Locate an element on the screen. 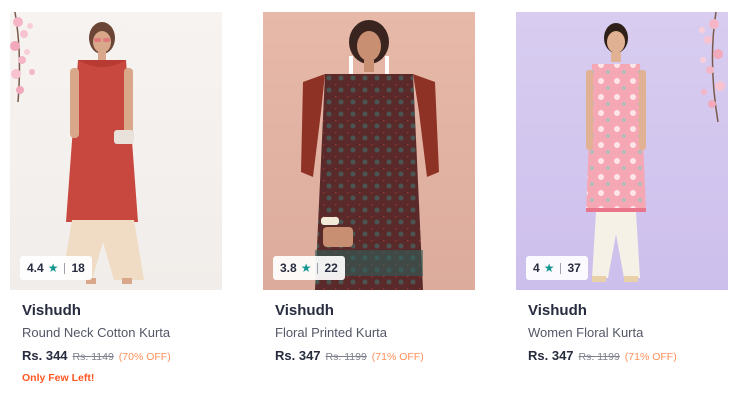 Image resolution: width=743 pixels, height=405 pixels. rating-value: 4 is located at coordinates (536, 268).